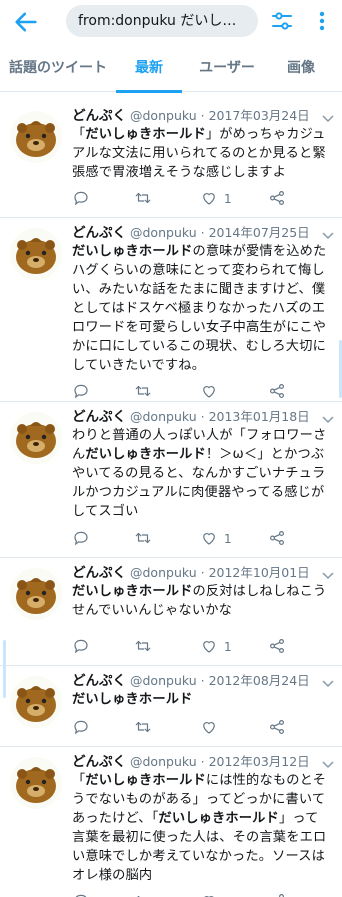 Image resolution: width=342 pixels, height=897 pixels. What do you see at coordinates (322, 21) in the screenshot?
I see `vertical-dots-icon` at bounding box center [322, 21].